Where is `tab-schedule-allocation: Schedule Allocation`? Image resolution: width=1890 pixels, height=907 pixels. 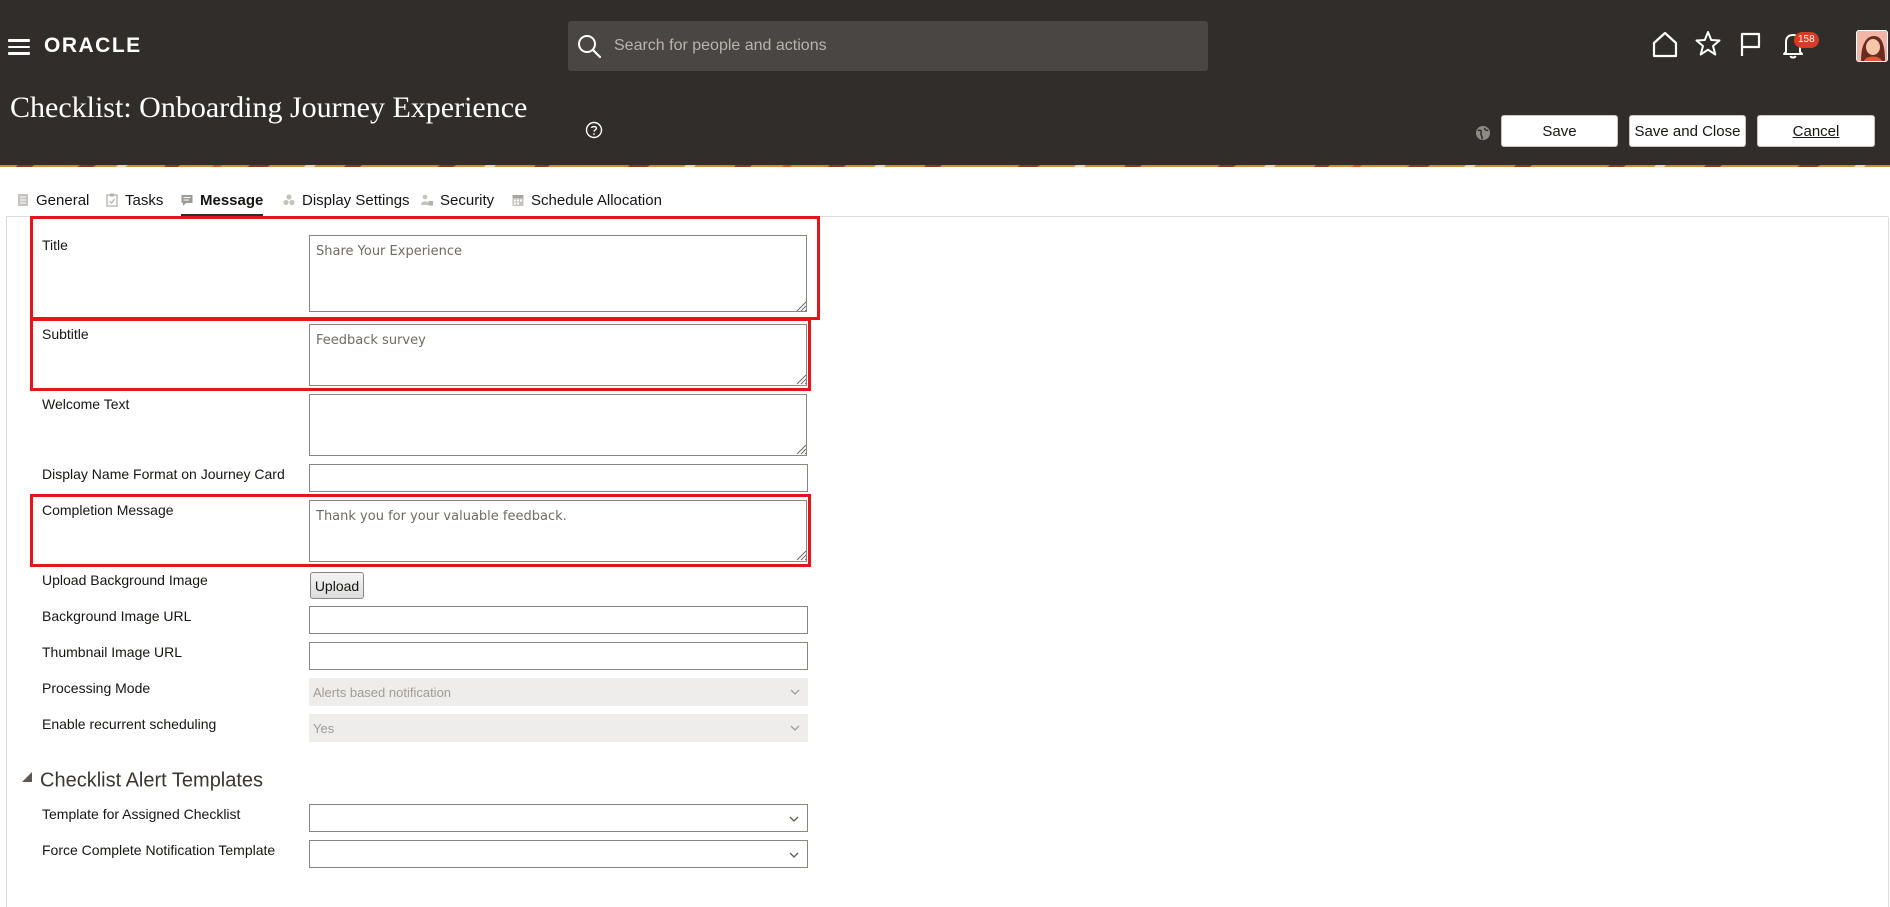 tab-schedule-allocation: Schedule Allocation is located at coordinates (587, 200).